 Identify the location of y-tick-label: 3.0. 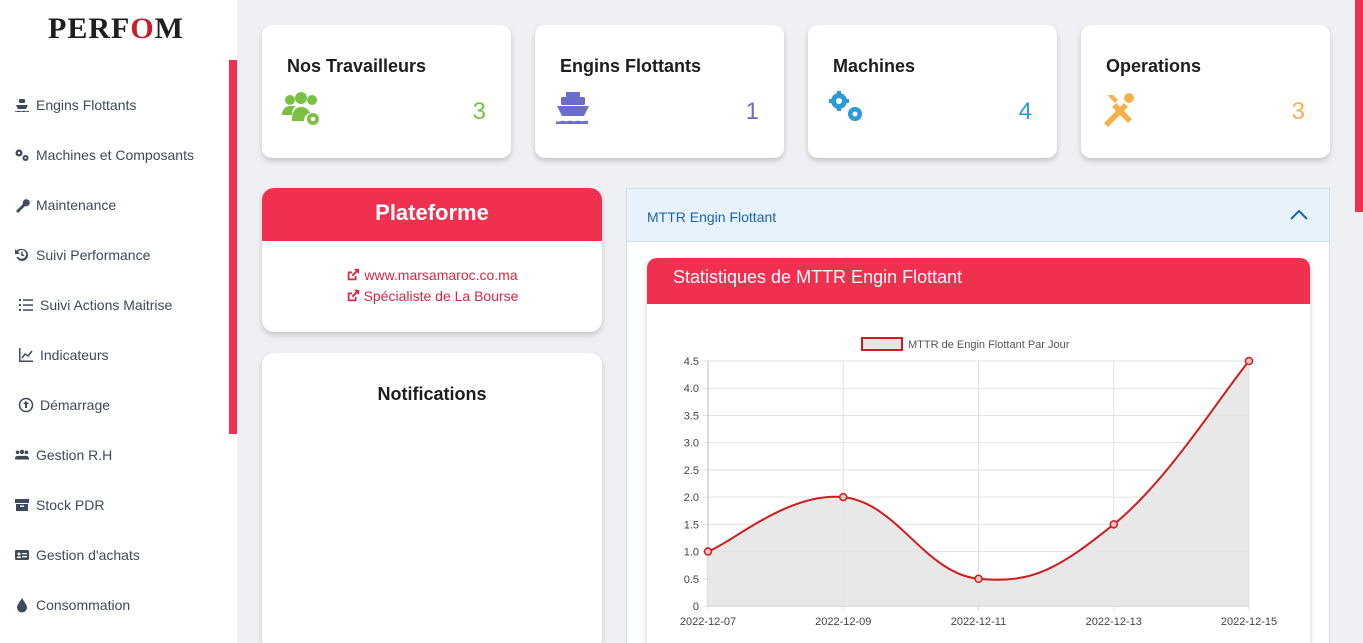
(691, 444).